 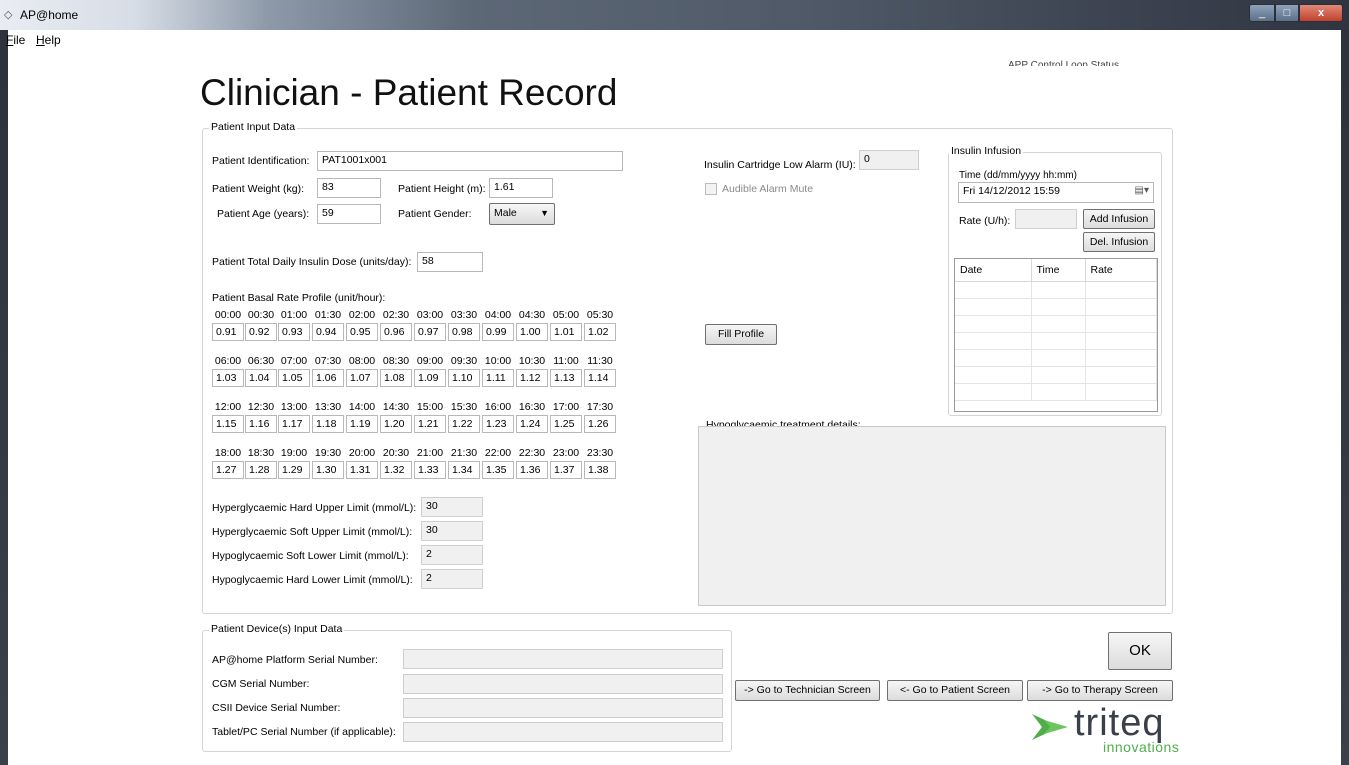 I want to click on basal-rate-field: 1.19, so click(x=362, y=424).